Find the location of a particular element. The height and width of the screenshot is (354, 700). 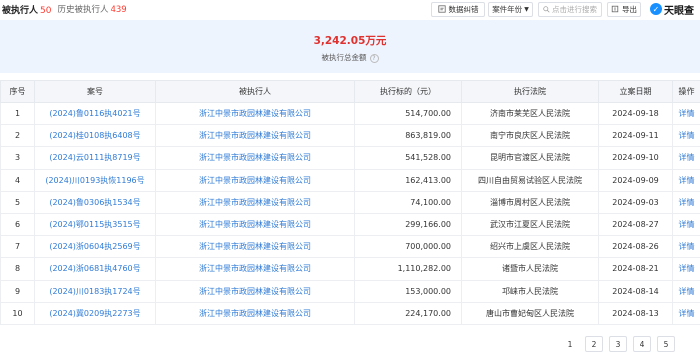

page-button-1: 1 is located at coordinates (570, 344).